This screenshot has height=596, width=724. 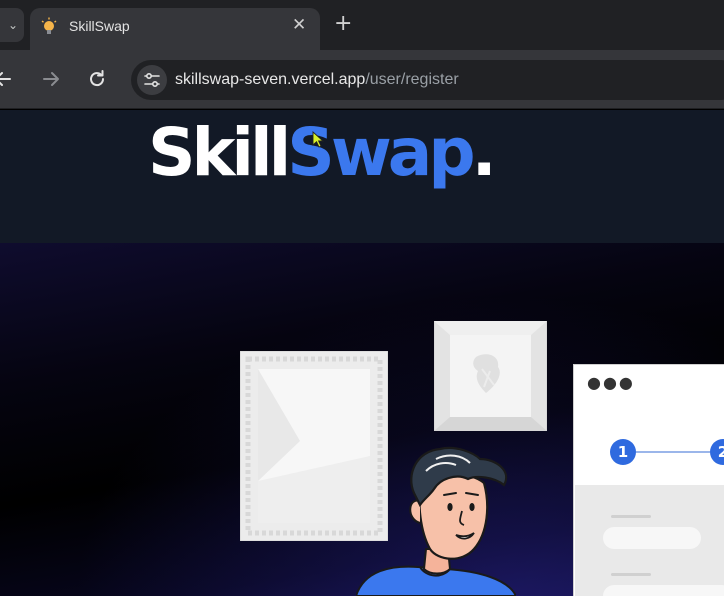 What do you see at coordinates (51, 79) in the screenshot?
I see `forward-icon` at bounding box center [51, 79].